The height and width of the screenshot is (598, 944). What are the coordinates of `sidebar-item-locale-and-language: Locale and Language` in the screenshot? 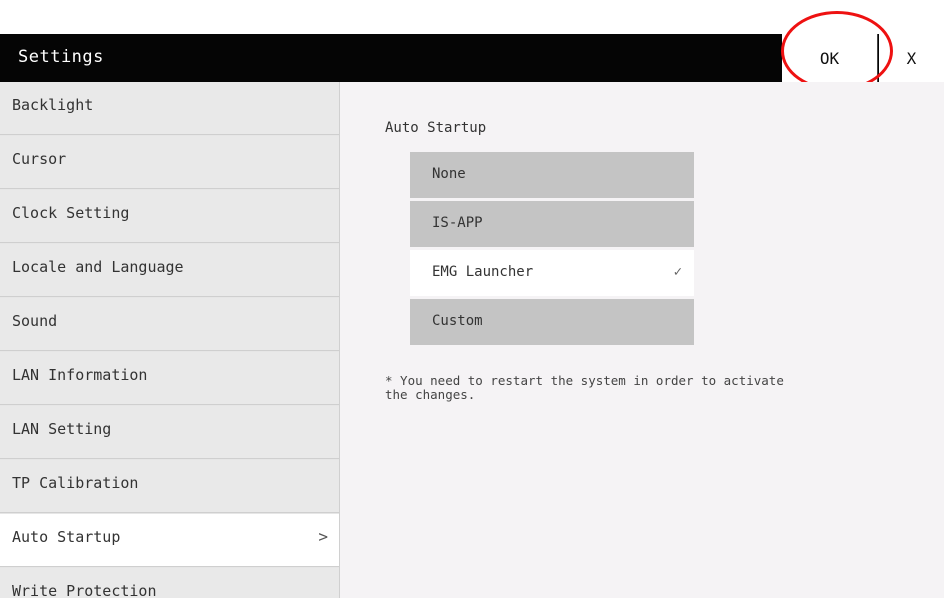 It's located at (169, 270).